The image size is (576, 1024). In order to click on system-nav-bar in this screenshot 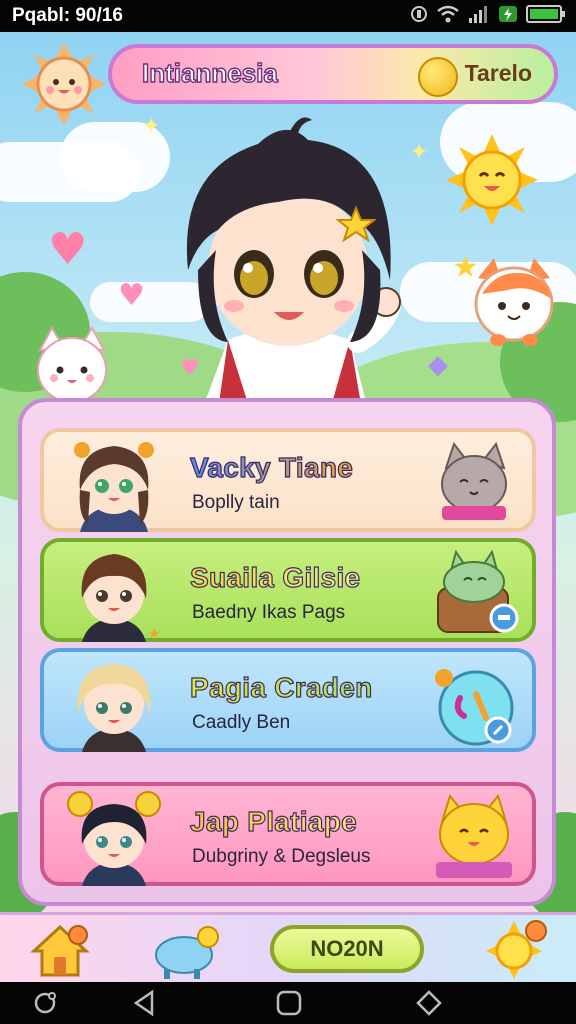, I will do `click(288, 1003)`.